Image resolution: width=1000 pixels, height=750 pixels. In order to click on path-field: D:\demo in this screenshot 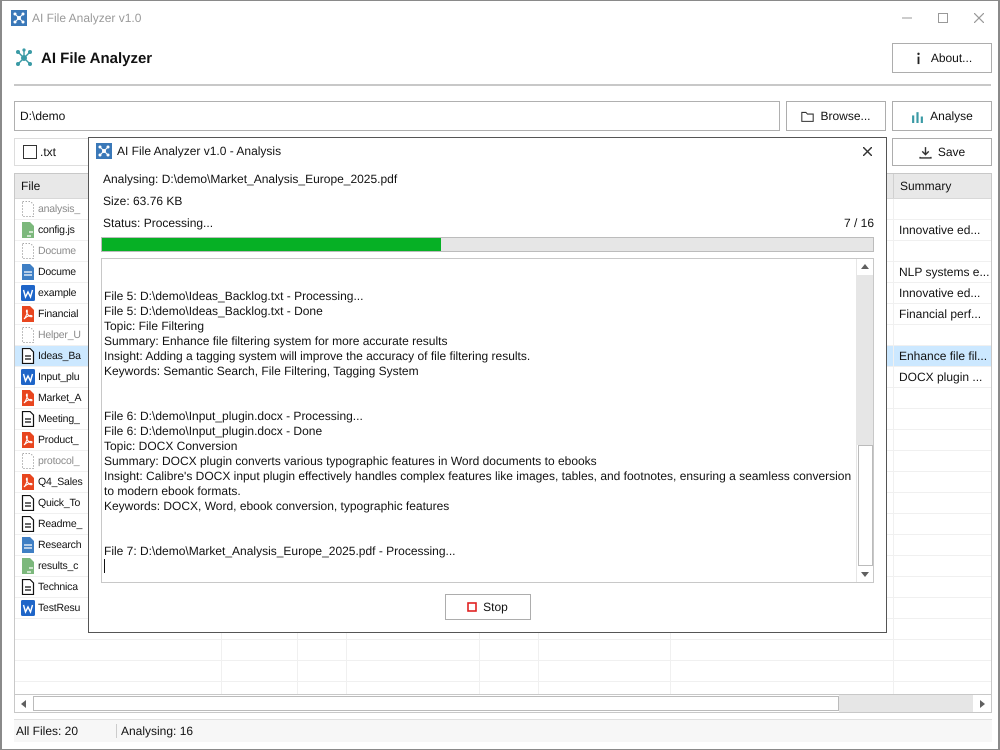, I will do `click(397, 116)`.